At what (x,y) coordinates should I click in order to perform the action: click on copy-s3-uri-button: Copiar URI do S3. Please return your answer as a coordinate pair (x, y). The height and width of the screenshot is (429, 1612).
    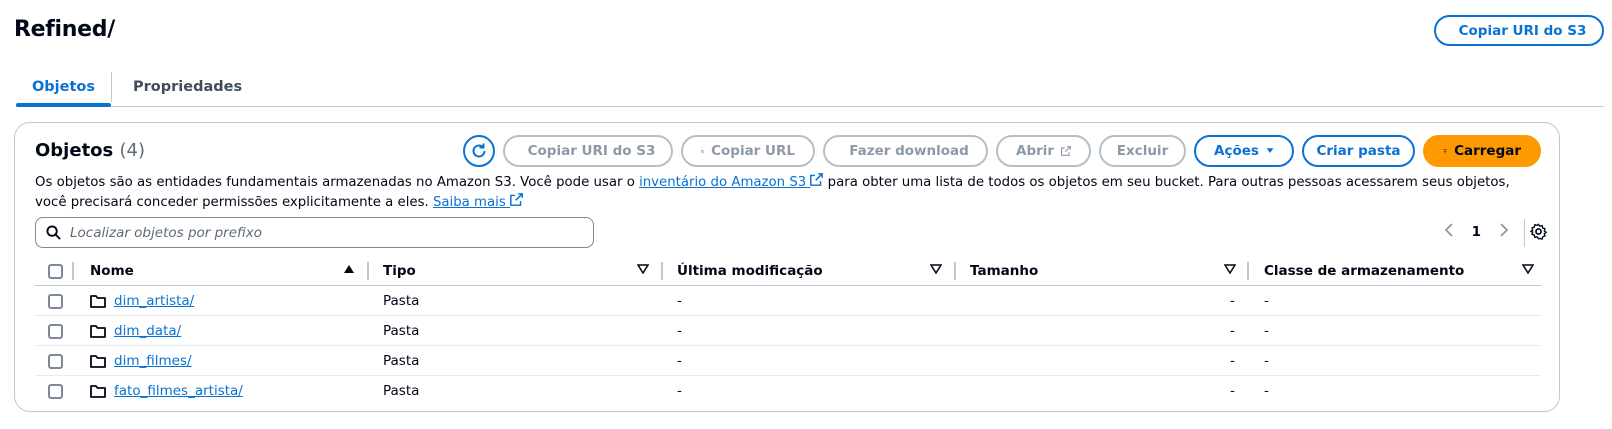
    Looking at the image, I should click on (588, 151).